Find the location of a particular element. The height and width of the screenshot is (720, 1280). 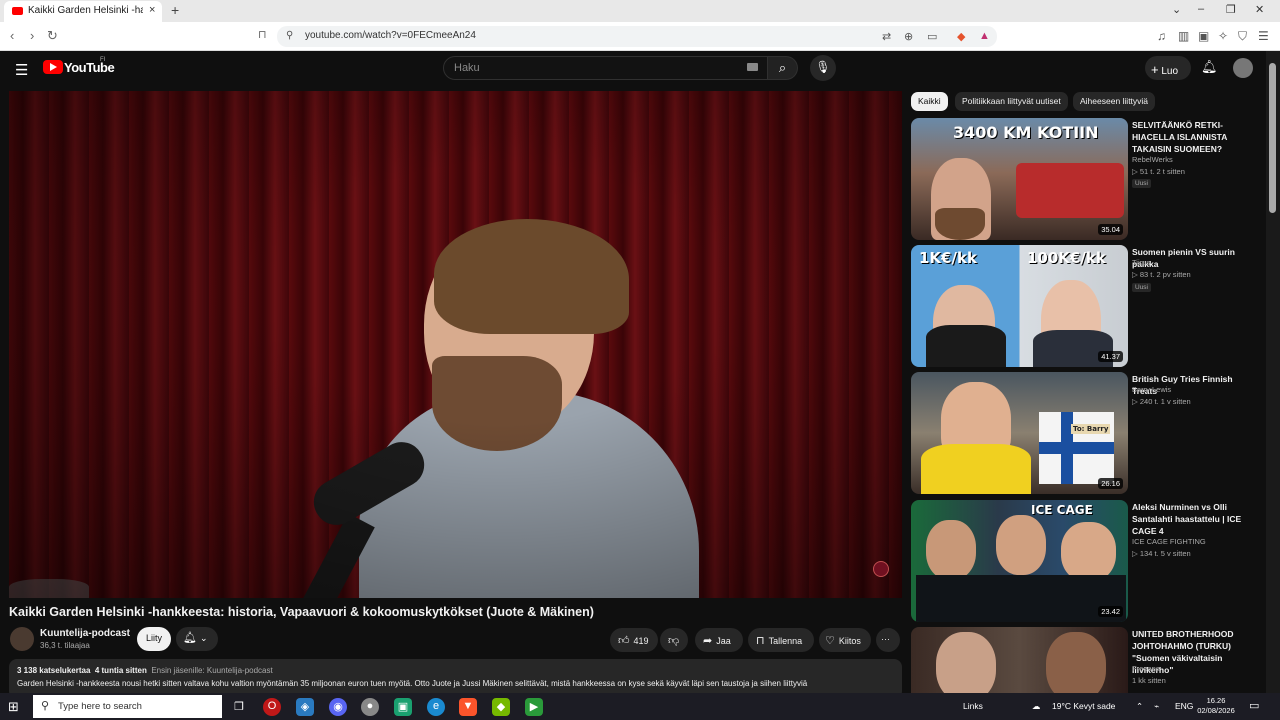

join-button: Liity is located at coordinates (154, 639).